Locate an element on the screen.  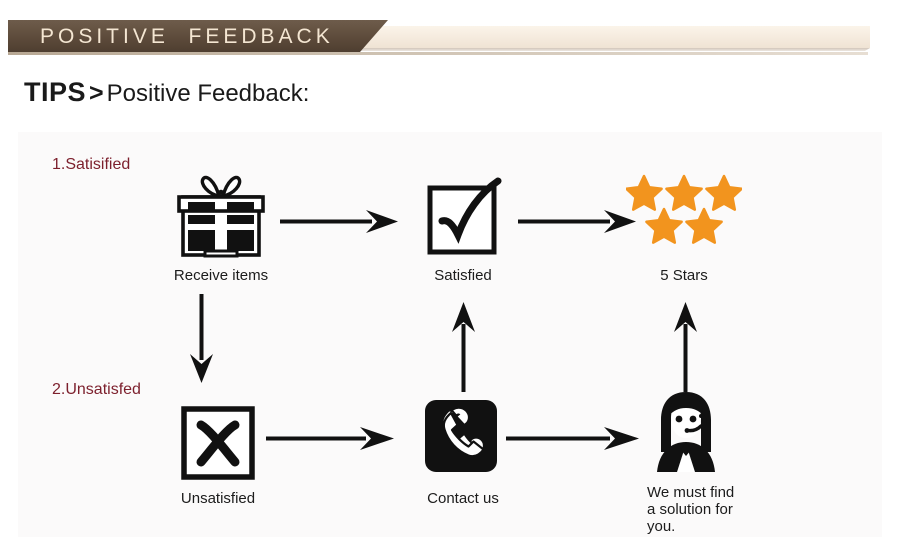
arrow-receive-to-unsatisfied is located at coordinates (202, 341).